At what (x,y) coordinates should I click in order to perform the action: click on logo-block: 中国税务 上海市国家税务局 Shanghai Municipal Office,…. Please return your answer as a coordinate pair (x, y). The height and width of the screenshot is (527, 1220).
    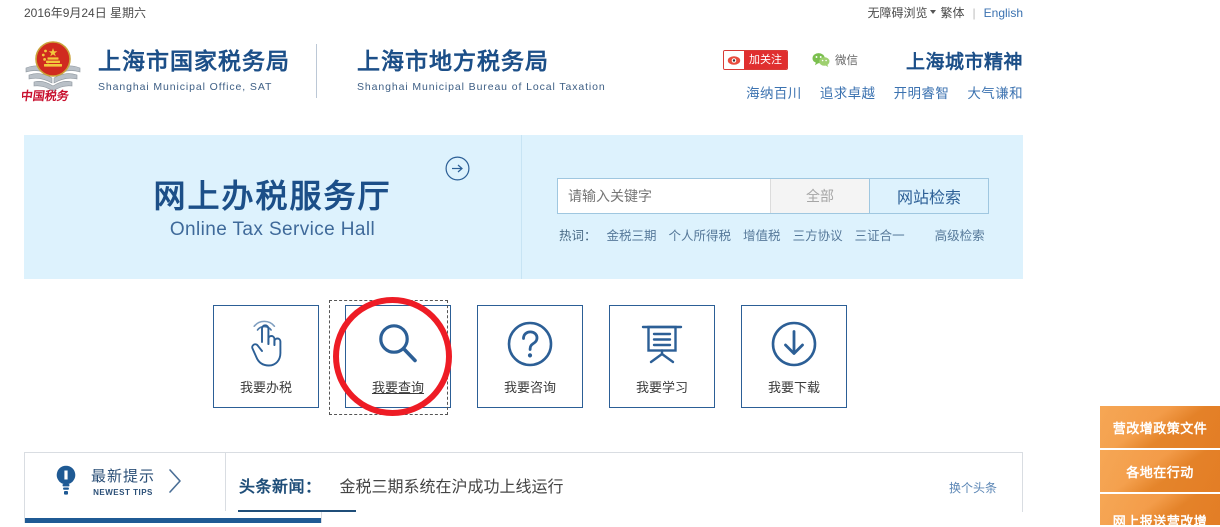
    Looking at the image, I should click on (313, 71).